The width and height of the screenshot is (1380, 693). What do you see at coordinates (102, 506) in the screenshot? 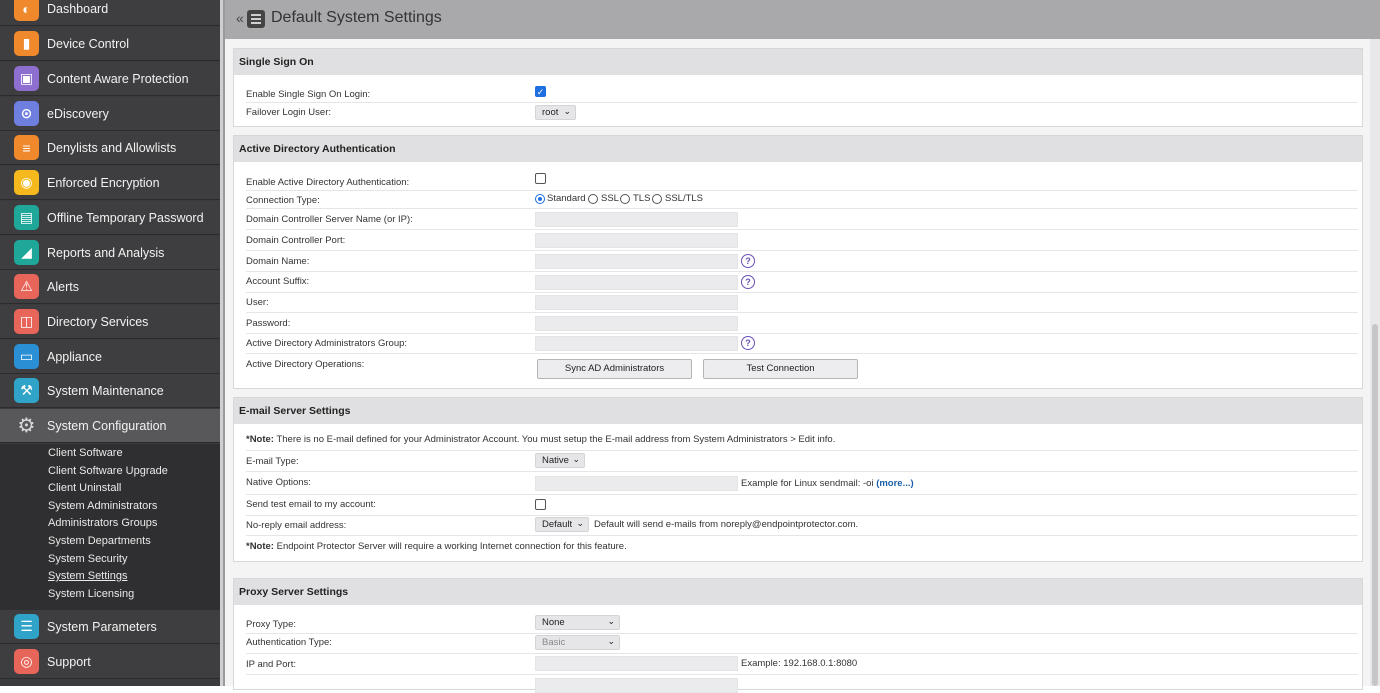
I see `submenu-item-system-administrators: System Administrators` at bounding box center [102, 506].